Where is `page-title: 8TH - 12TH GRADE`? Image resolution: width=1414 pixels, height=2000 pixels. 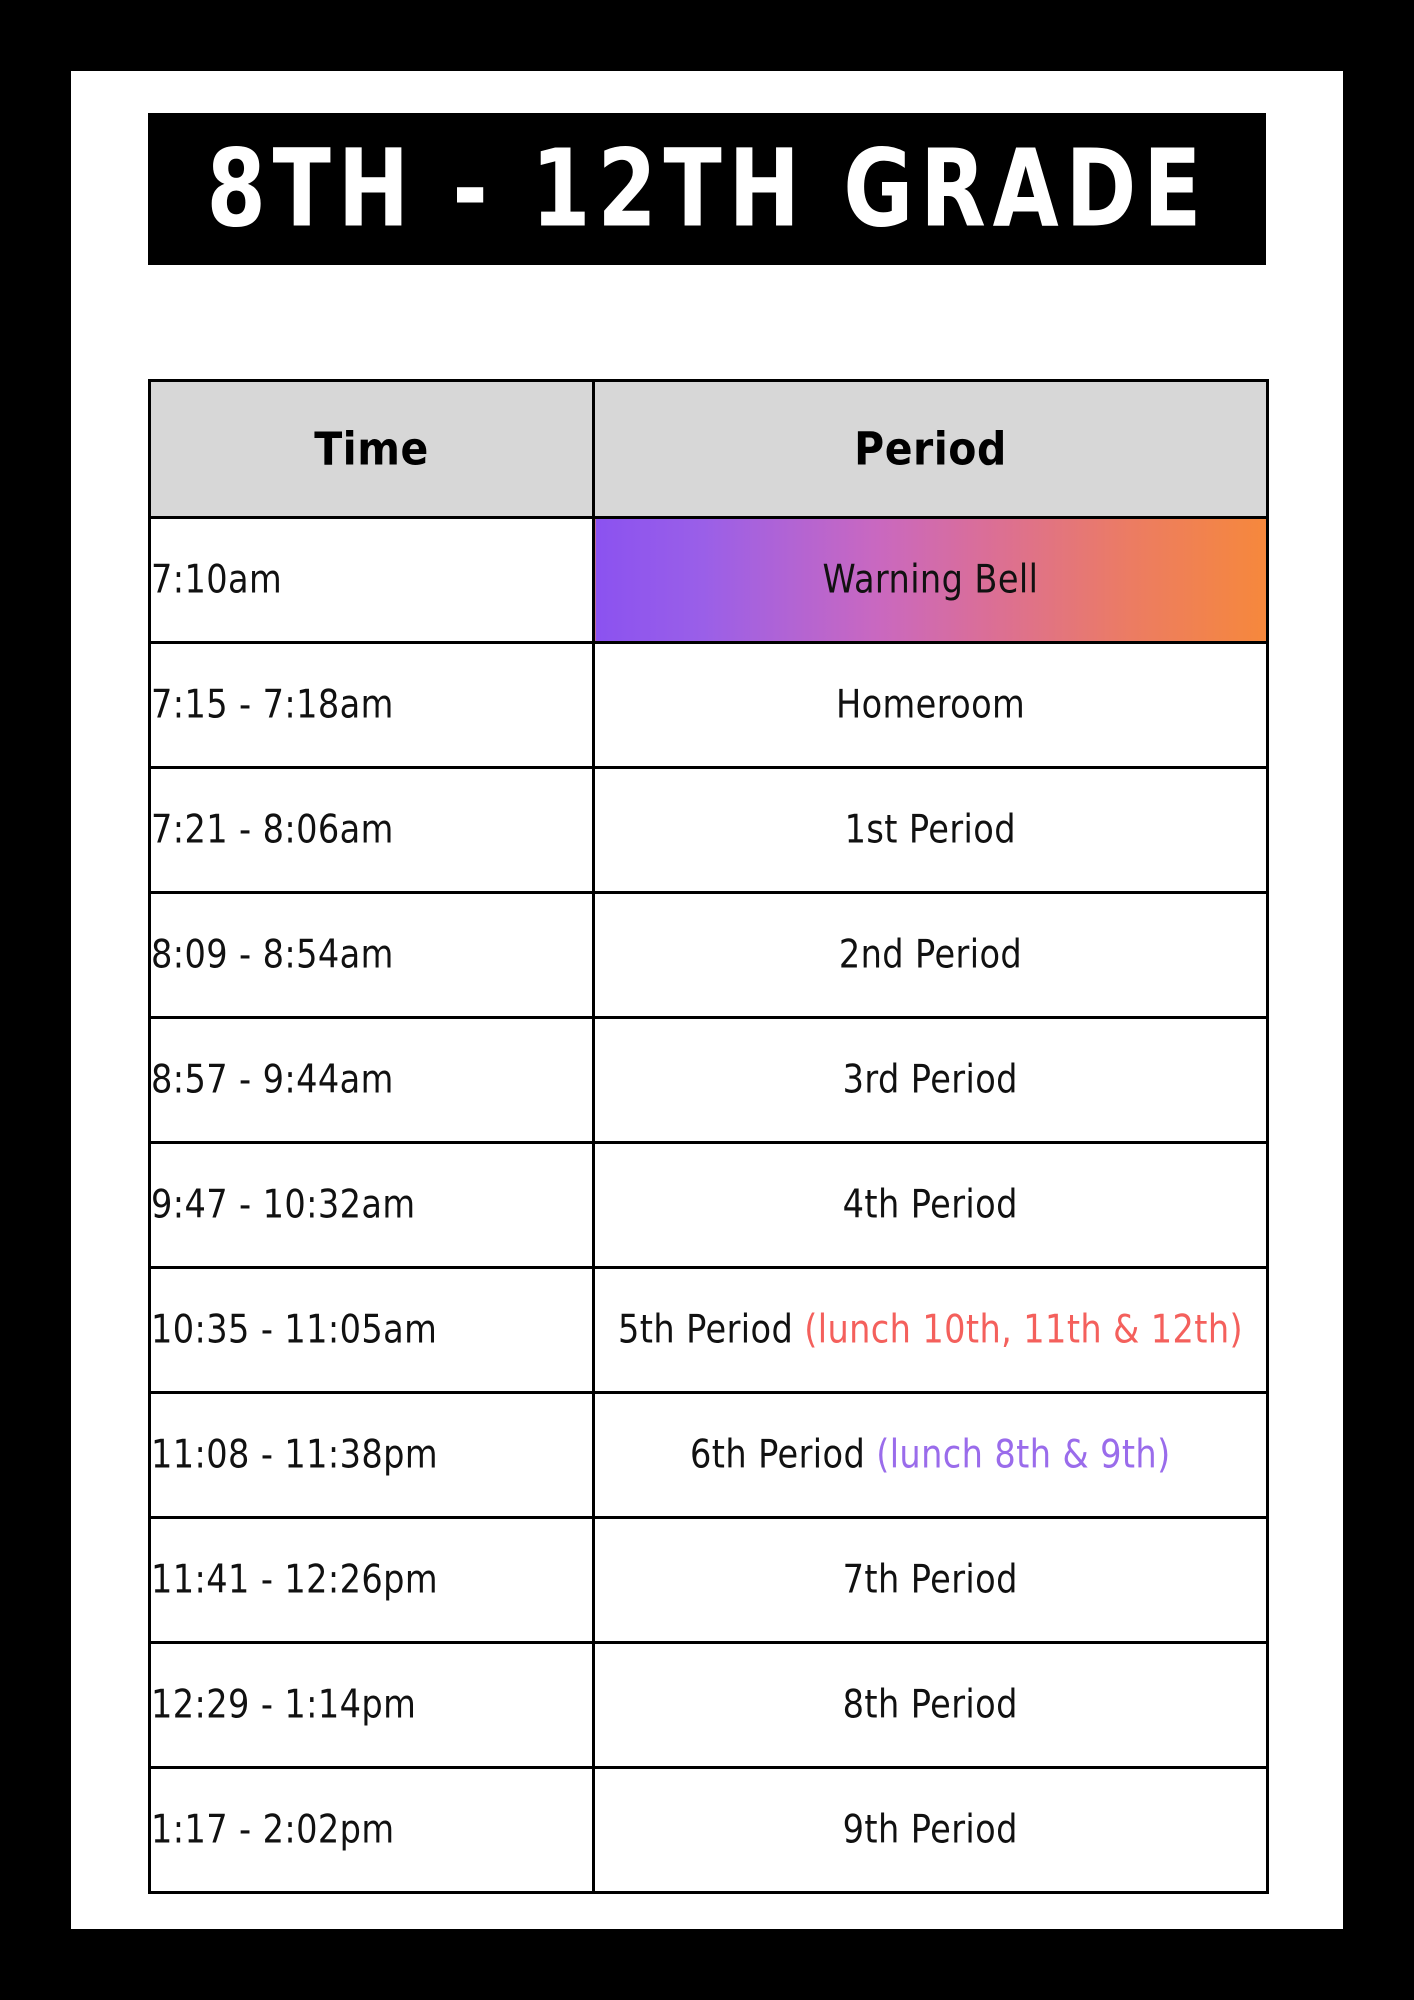
page-title: 8TH - 12TH GRADE is located at coordinates (707, 188).